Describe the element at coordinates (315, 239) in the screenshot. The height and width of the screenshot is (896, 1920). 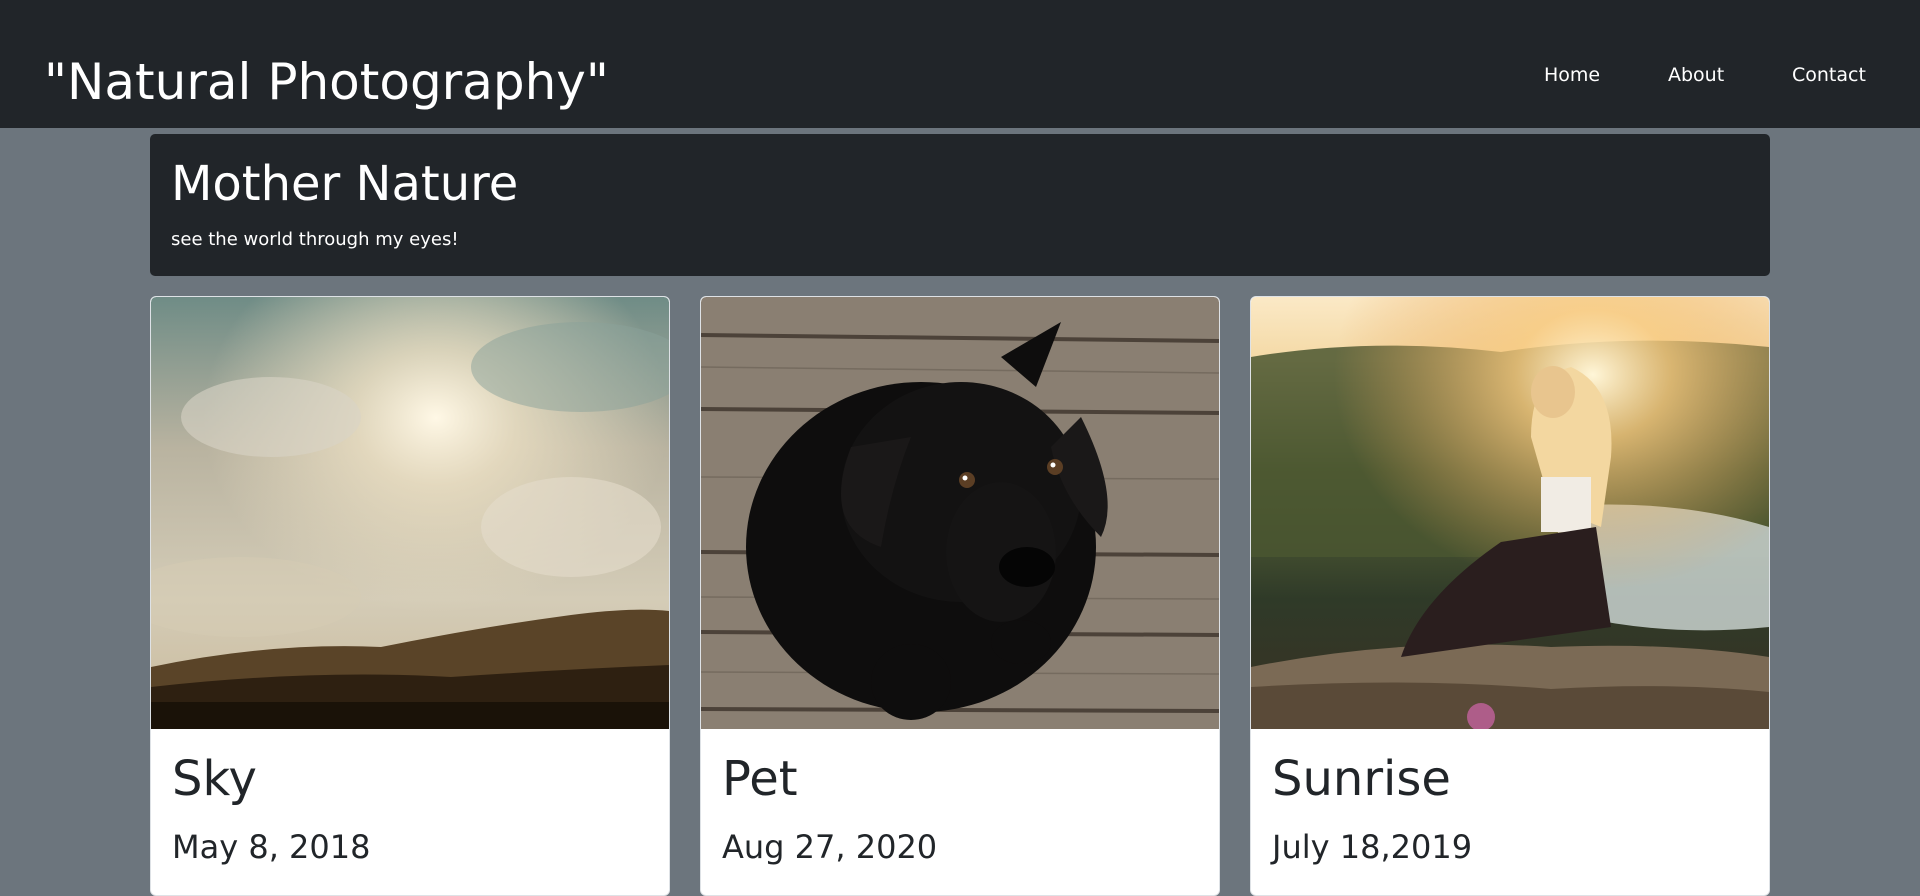
I see `jumbotron-subtitle: see the world through my eyes!` at that location.